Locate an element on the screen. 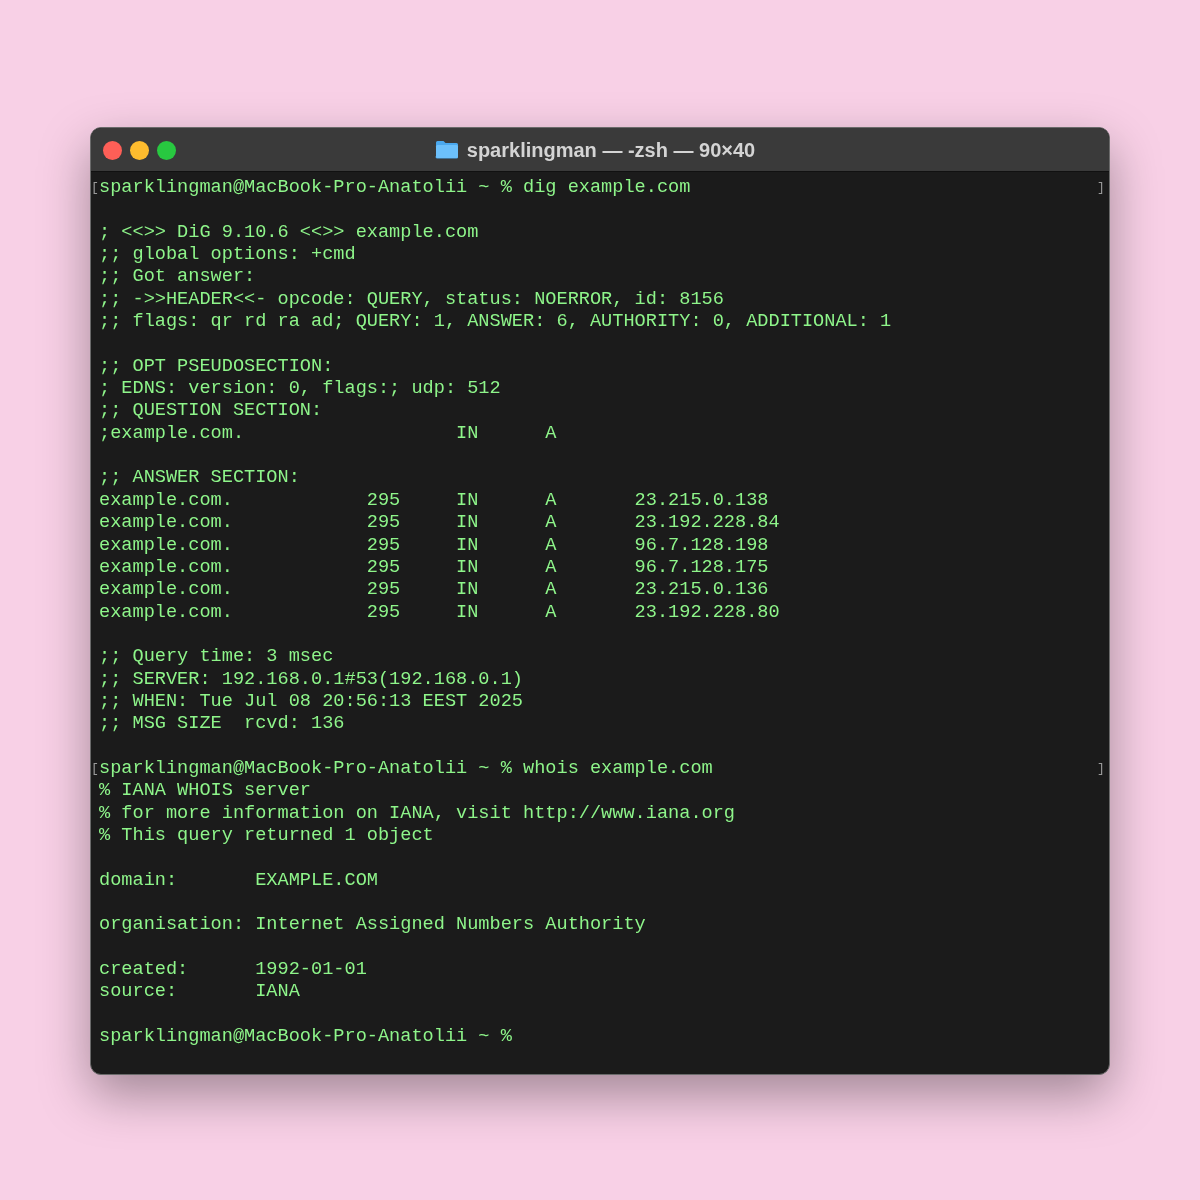 This screenshot has height=1200, width=1200. output-line: organisation: Internet Assigned Numbers Authority is located at coordinates (373, 925).